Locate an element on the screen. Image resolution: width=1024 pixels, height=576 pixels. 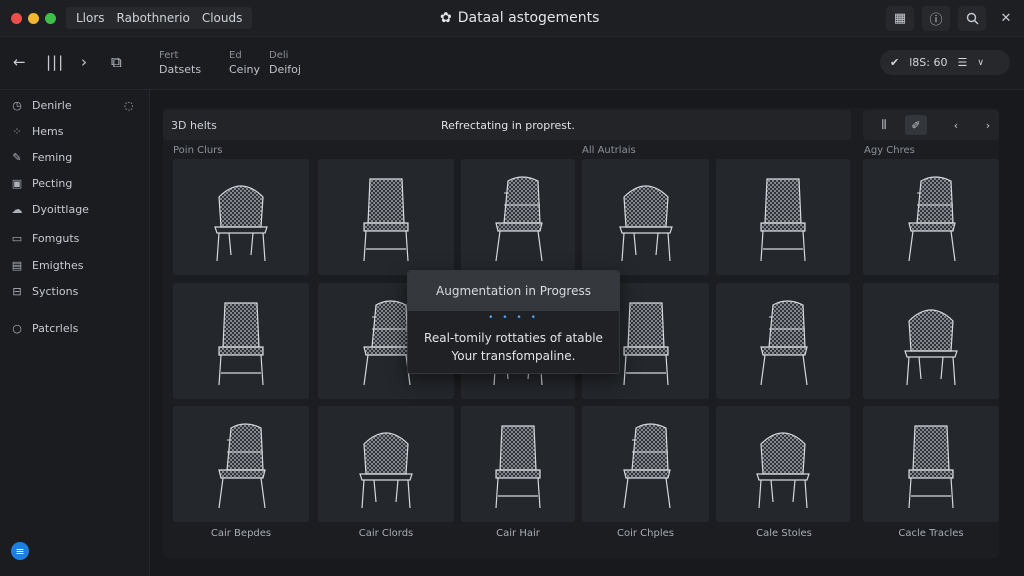
next-button: › is located at coordinates (988, 125).